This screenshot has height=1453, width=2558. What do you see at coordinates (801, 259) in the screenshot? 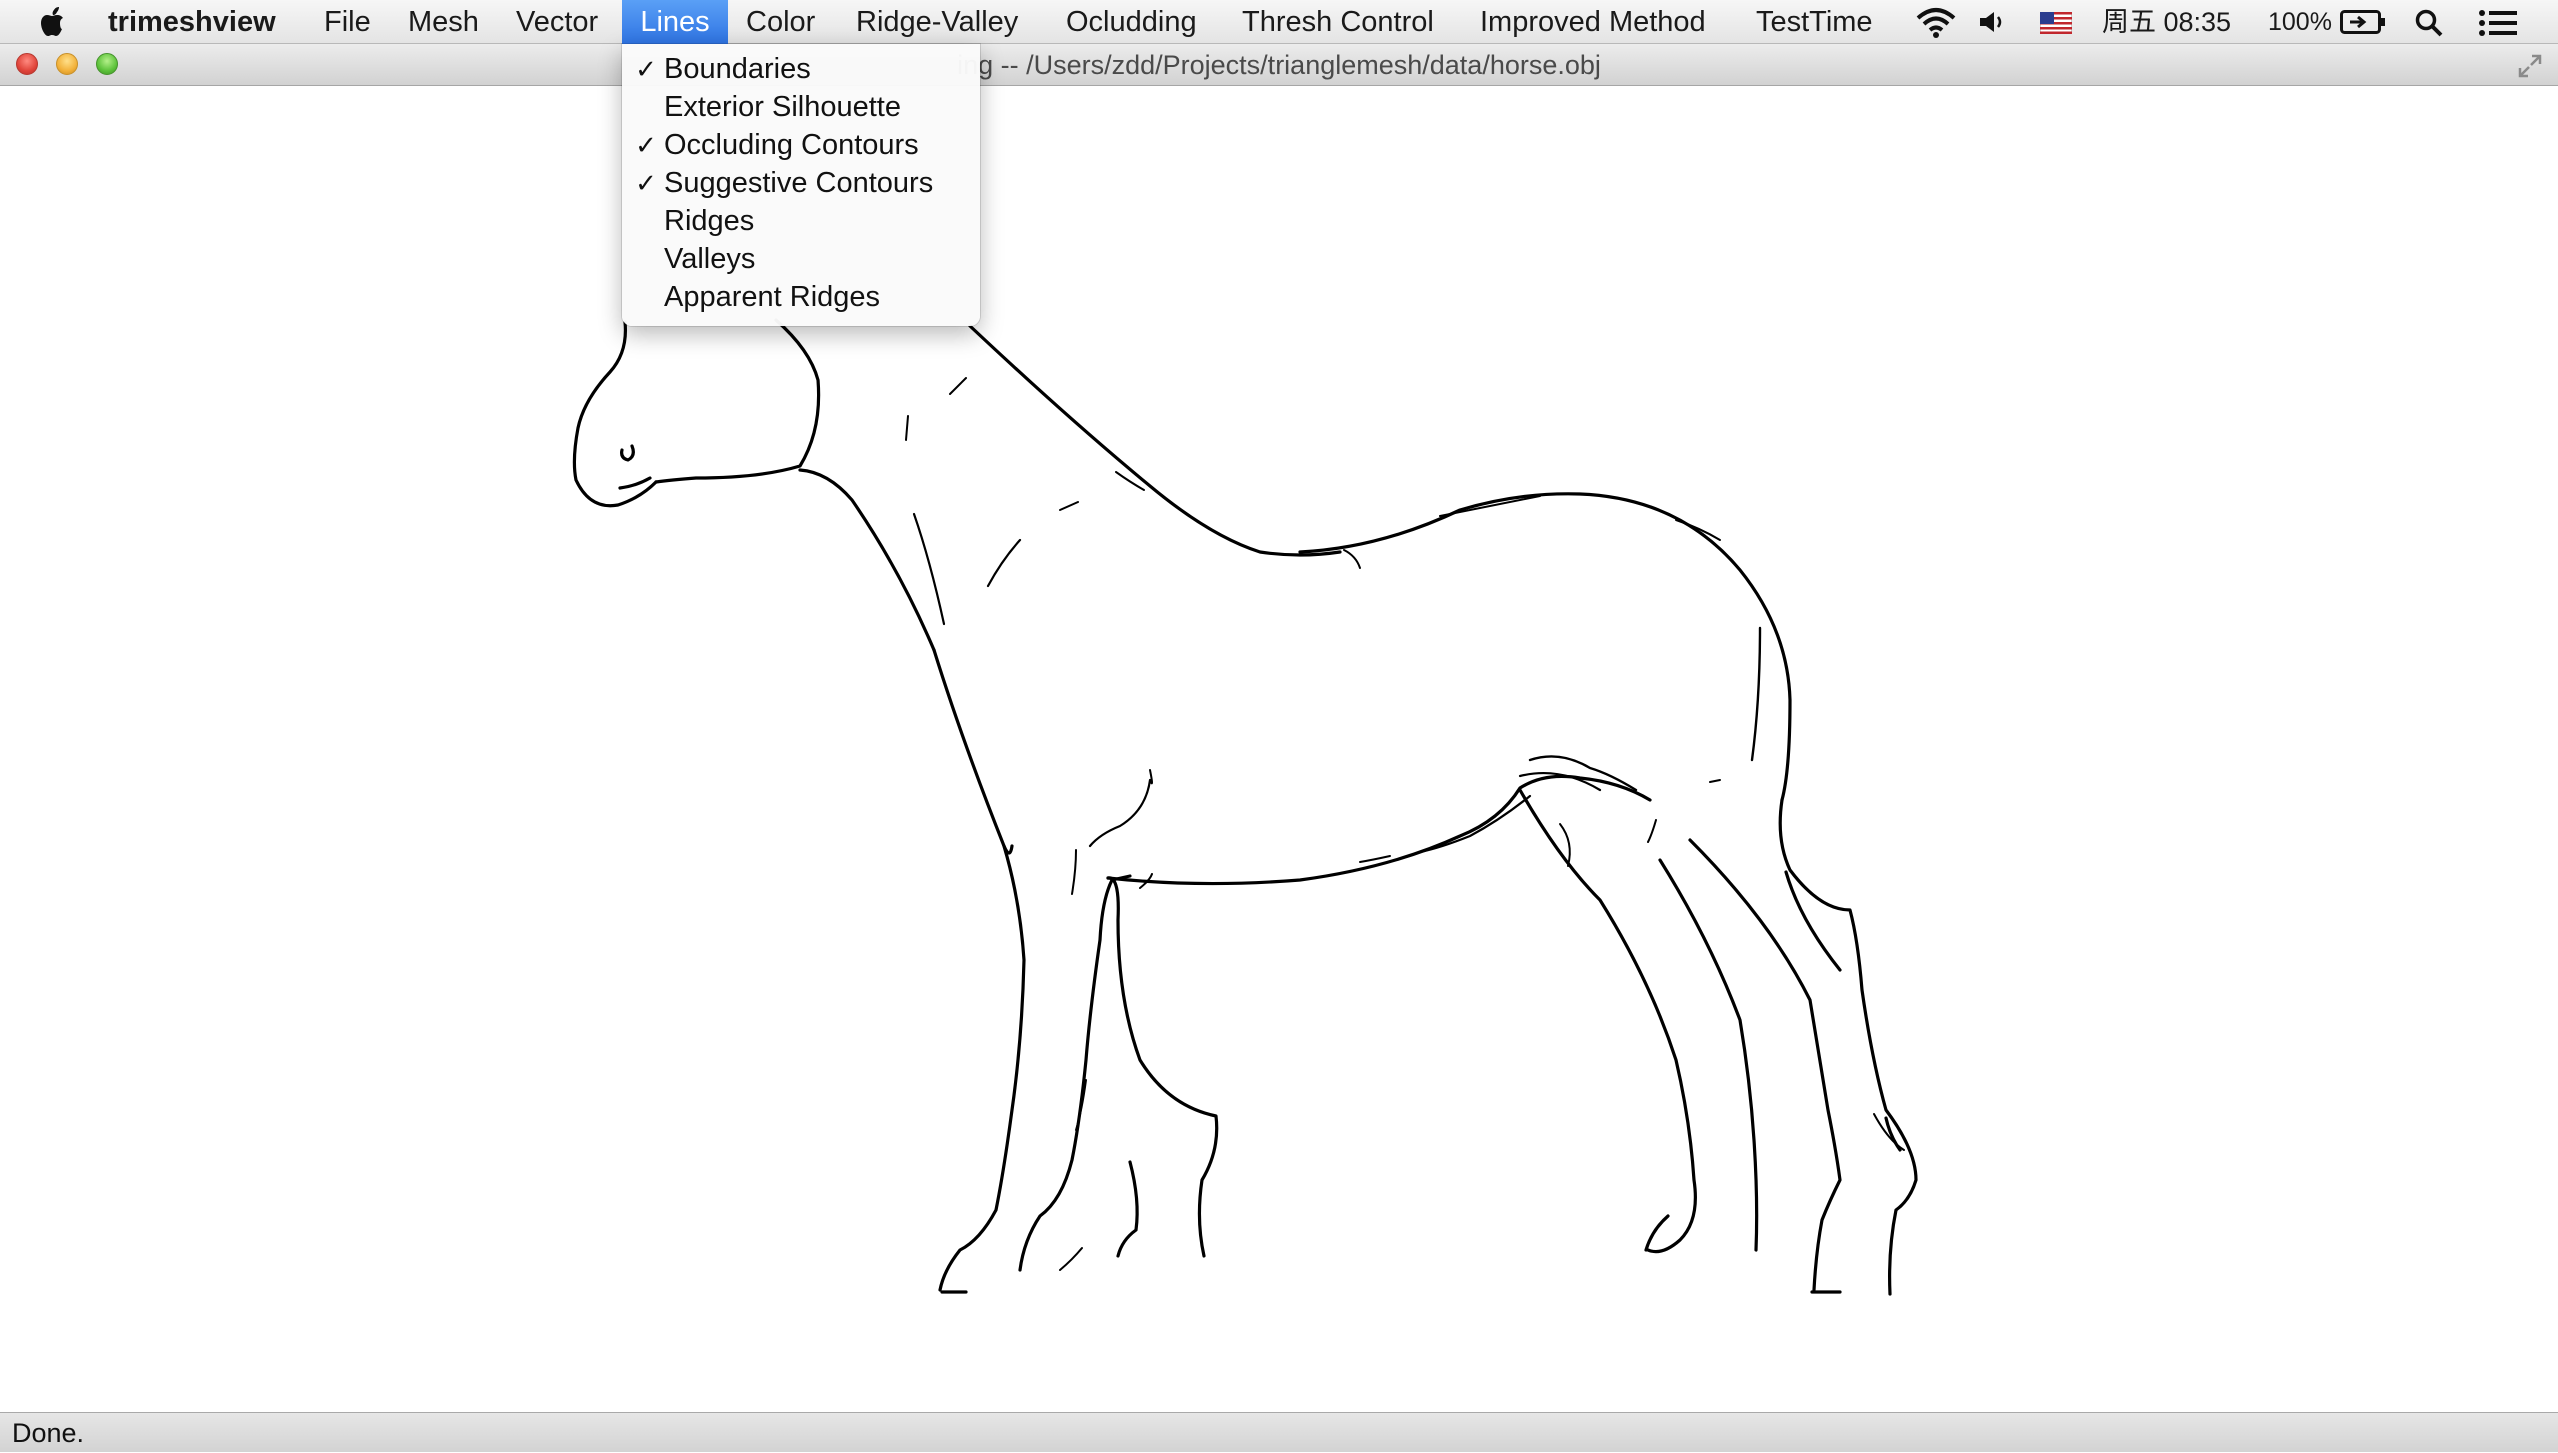
I see `menu-item-valleys: Valleys` at bounding box center [801, 259].